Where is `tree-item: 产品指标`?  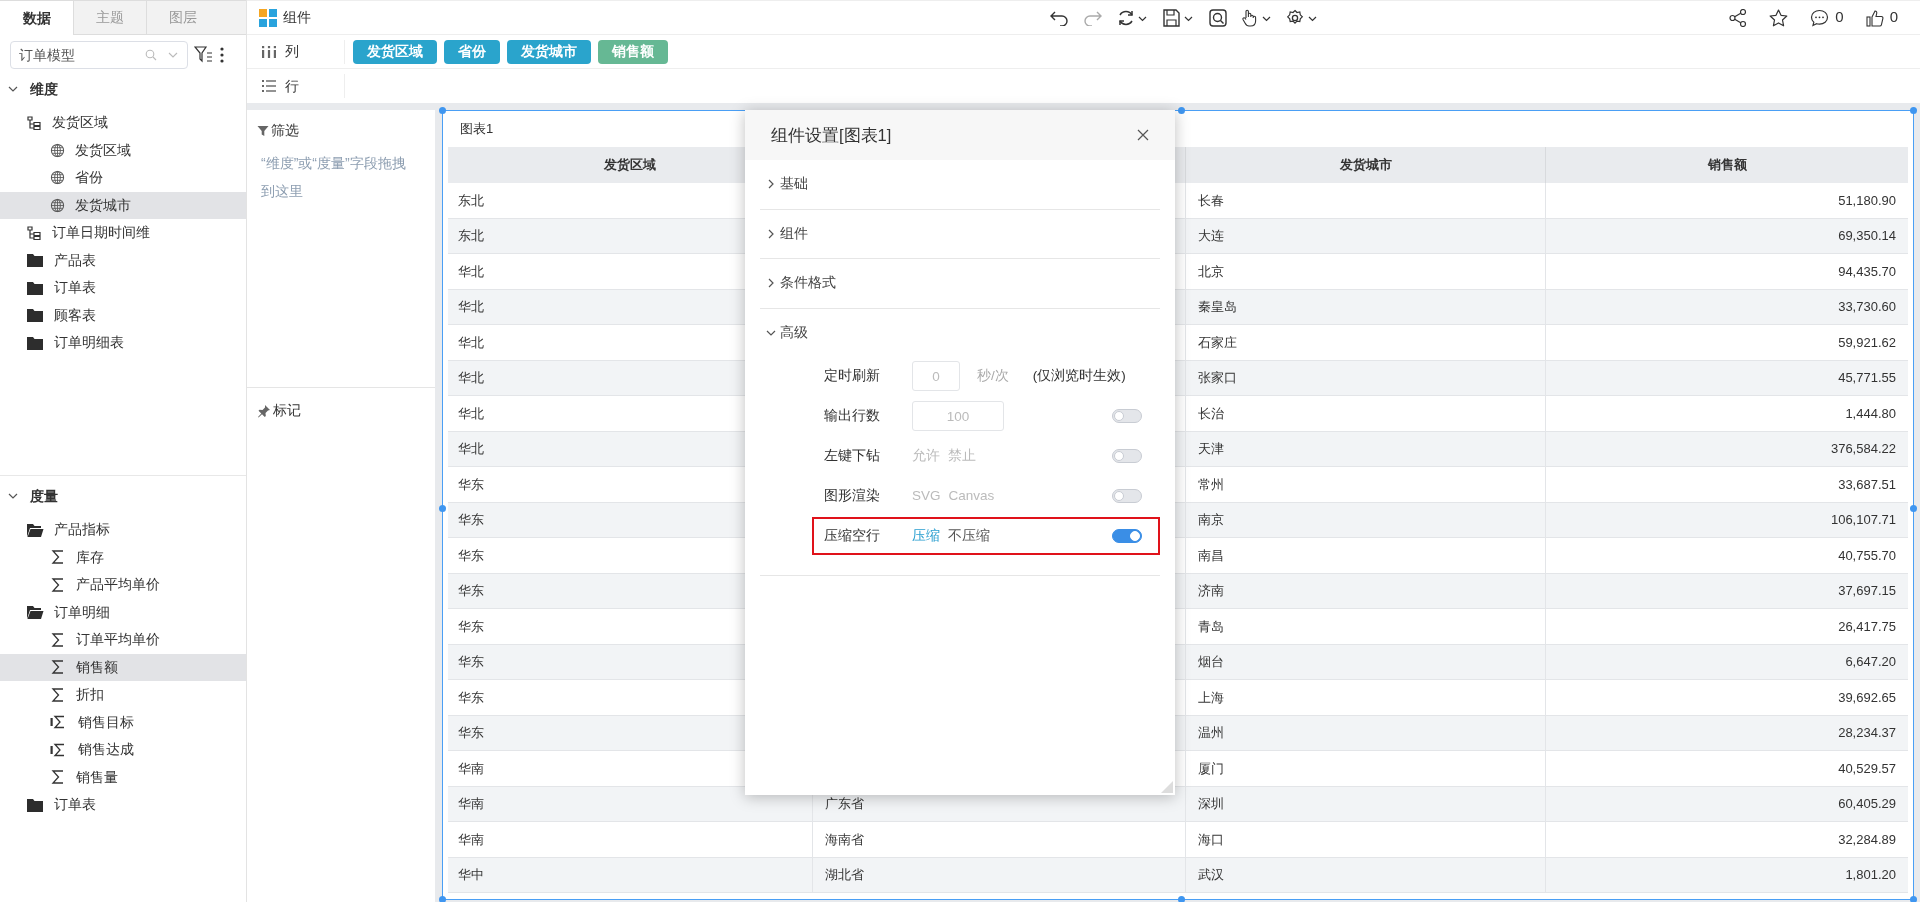
tree-item: 产品指标 is located at coordinates (123, 530).